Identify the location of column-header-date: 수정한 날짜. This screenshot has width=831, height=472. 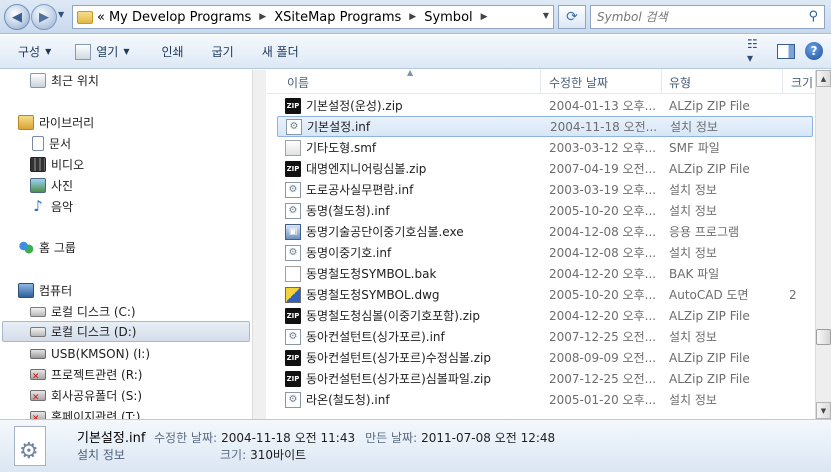
(575, 82).